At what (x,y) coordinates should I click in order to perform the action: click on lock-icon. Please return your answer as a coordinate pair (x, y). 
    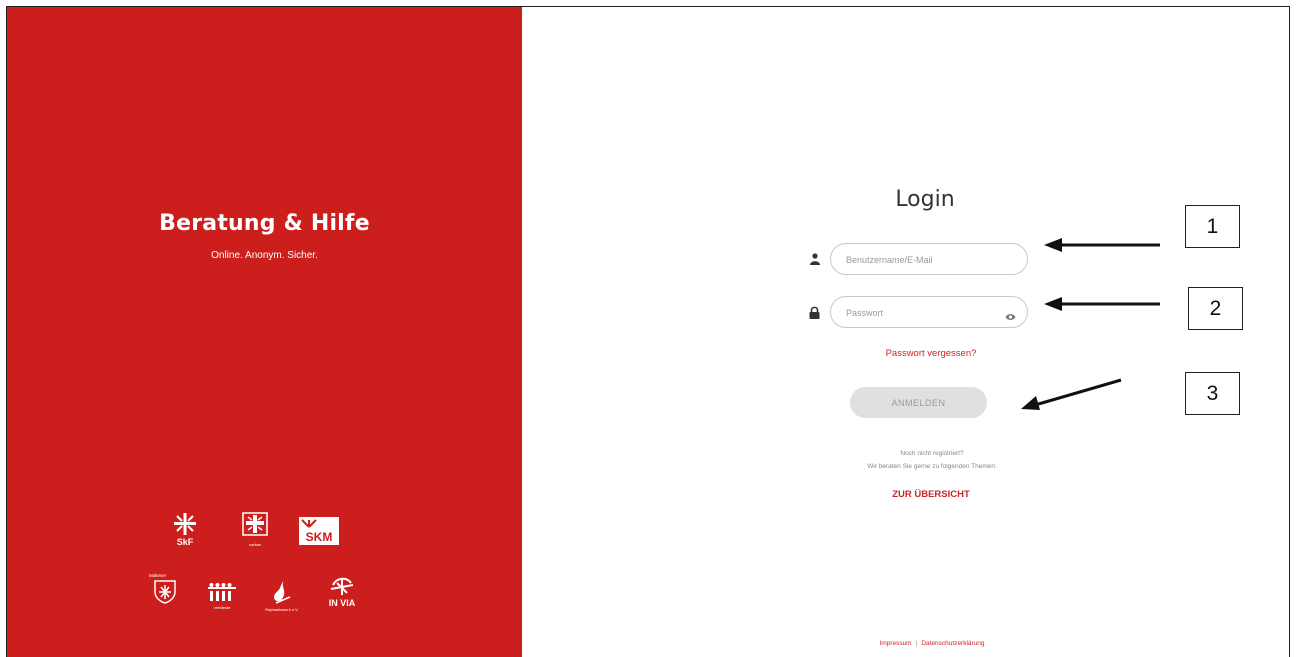
    Looking at the image, I should click on (814, 315).